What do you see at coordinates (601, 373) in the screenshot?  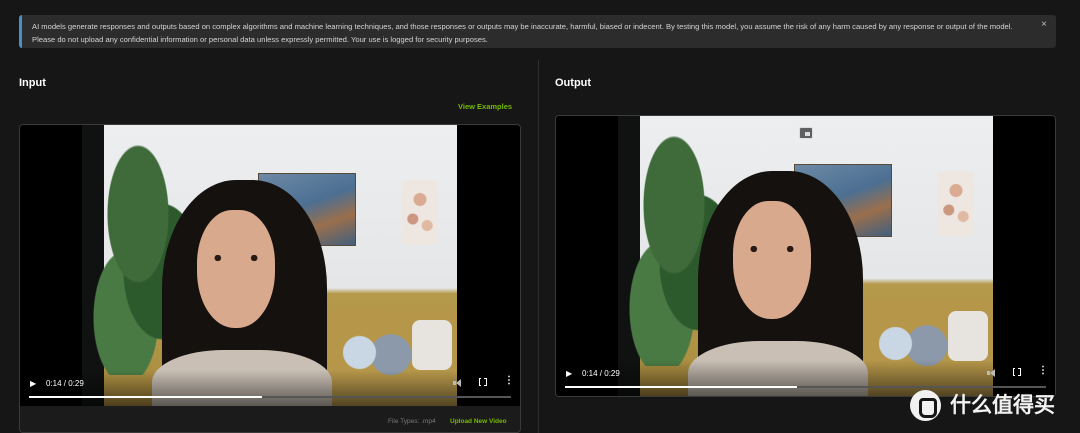 I see `output-time-display: 0:14 / 0:29` at bounding box center [601, 373].